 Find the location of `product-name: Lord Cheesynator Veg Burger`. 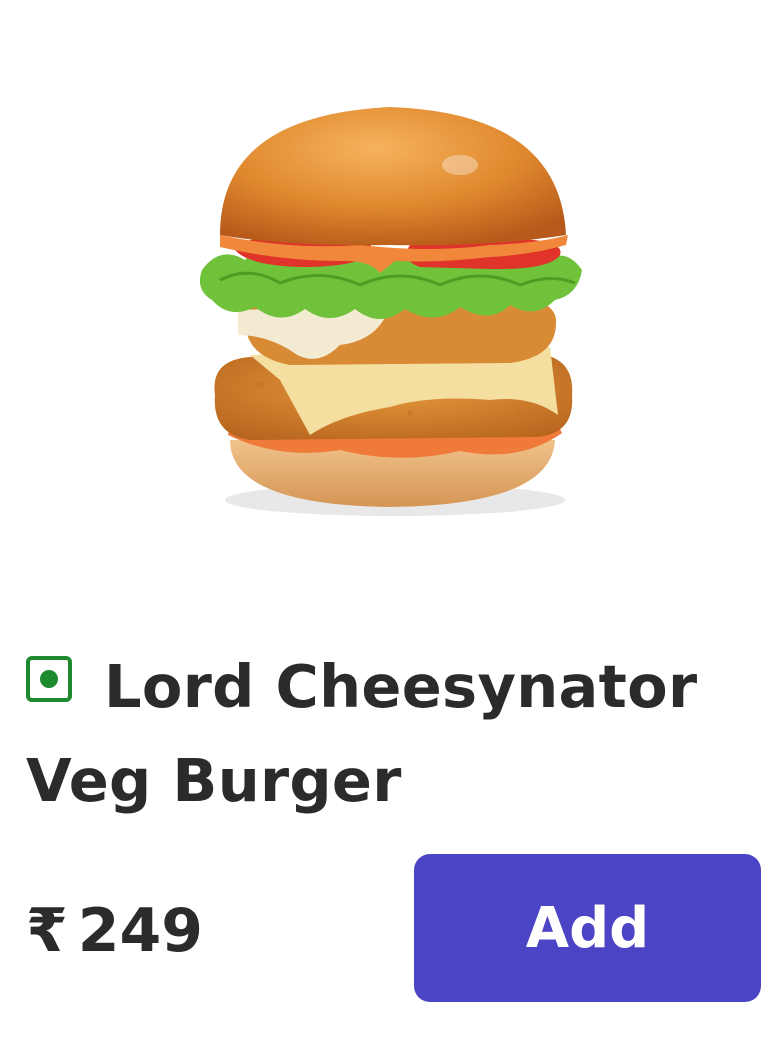

product-name: Lord Cheesynator Veg Burger is located at coordinates (362, 733).